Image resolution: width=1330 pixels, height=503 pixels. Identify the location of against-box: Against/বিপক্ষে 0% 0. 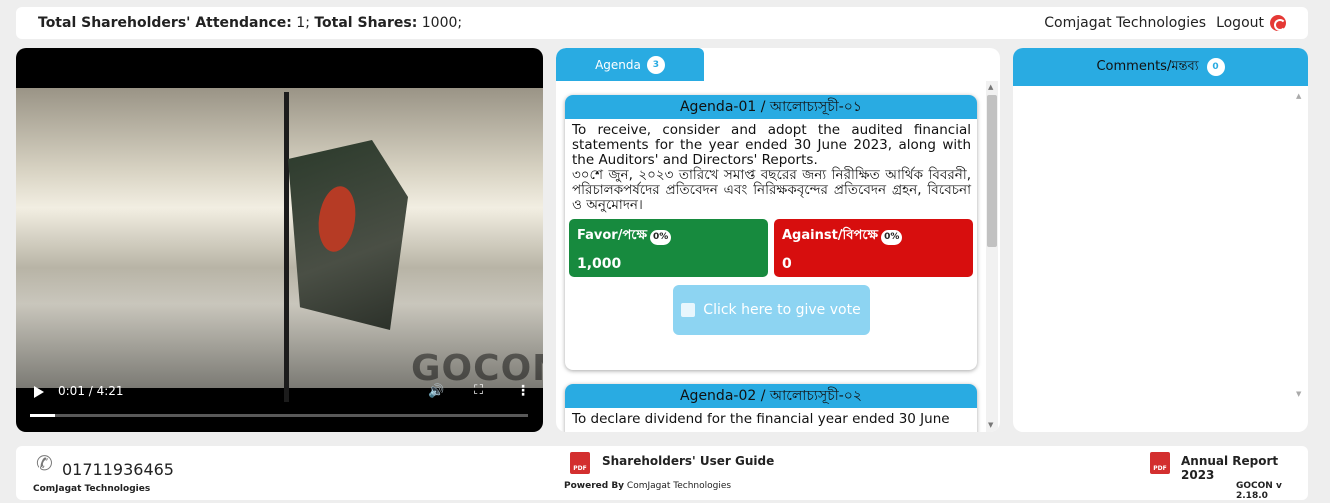
(873, 248).